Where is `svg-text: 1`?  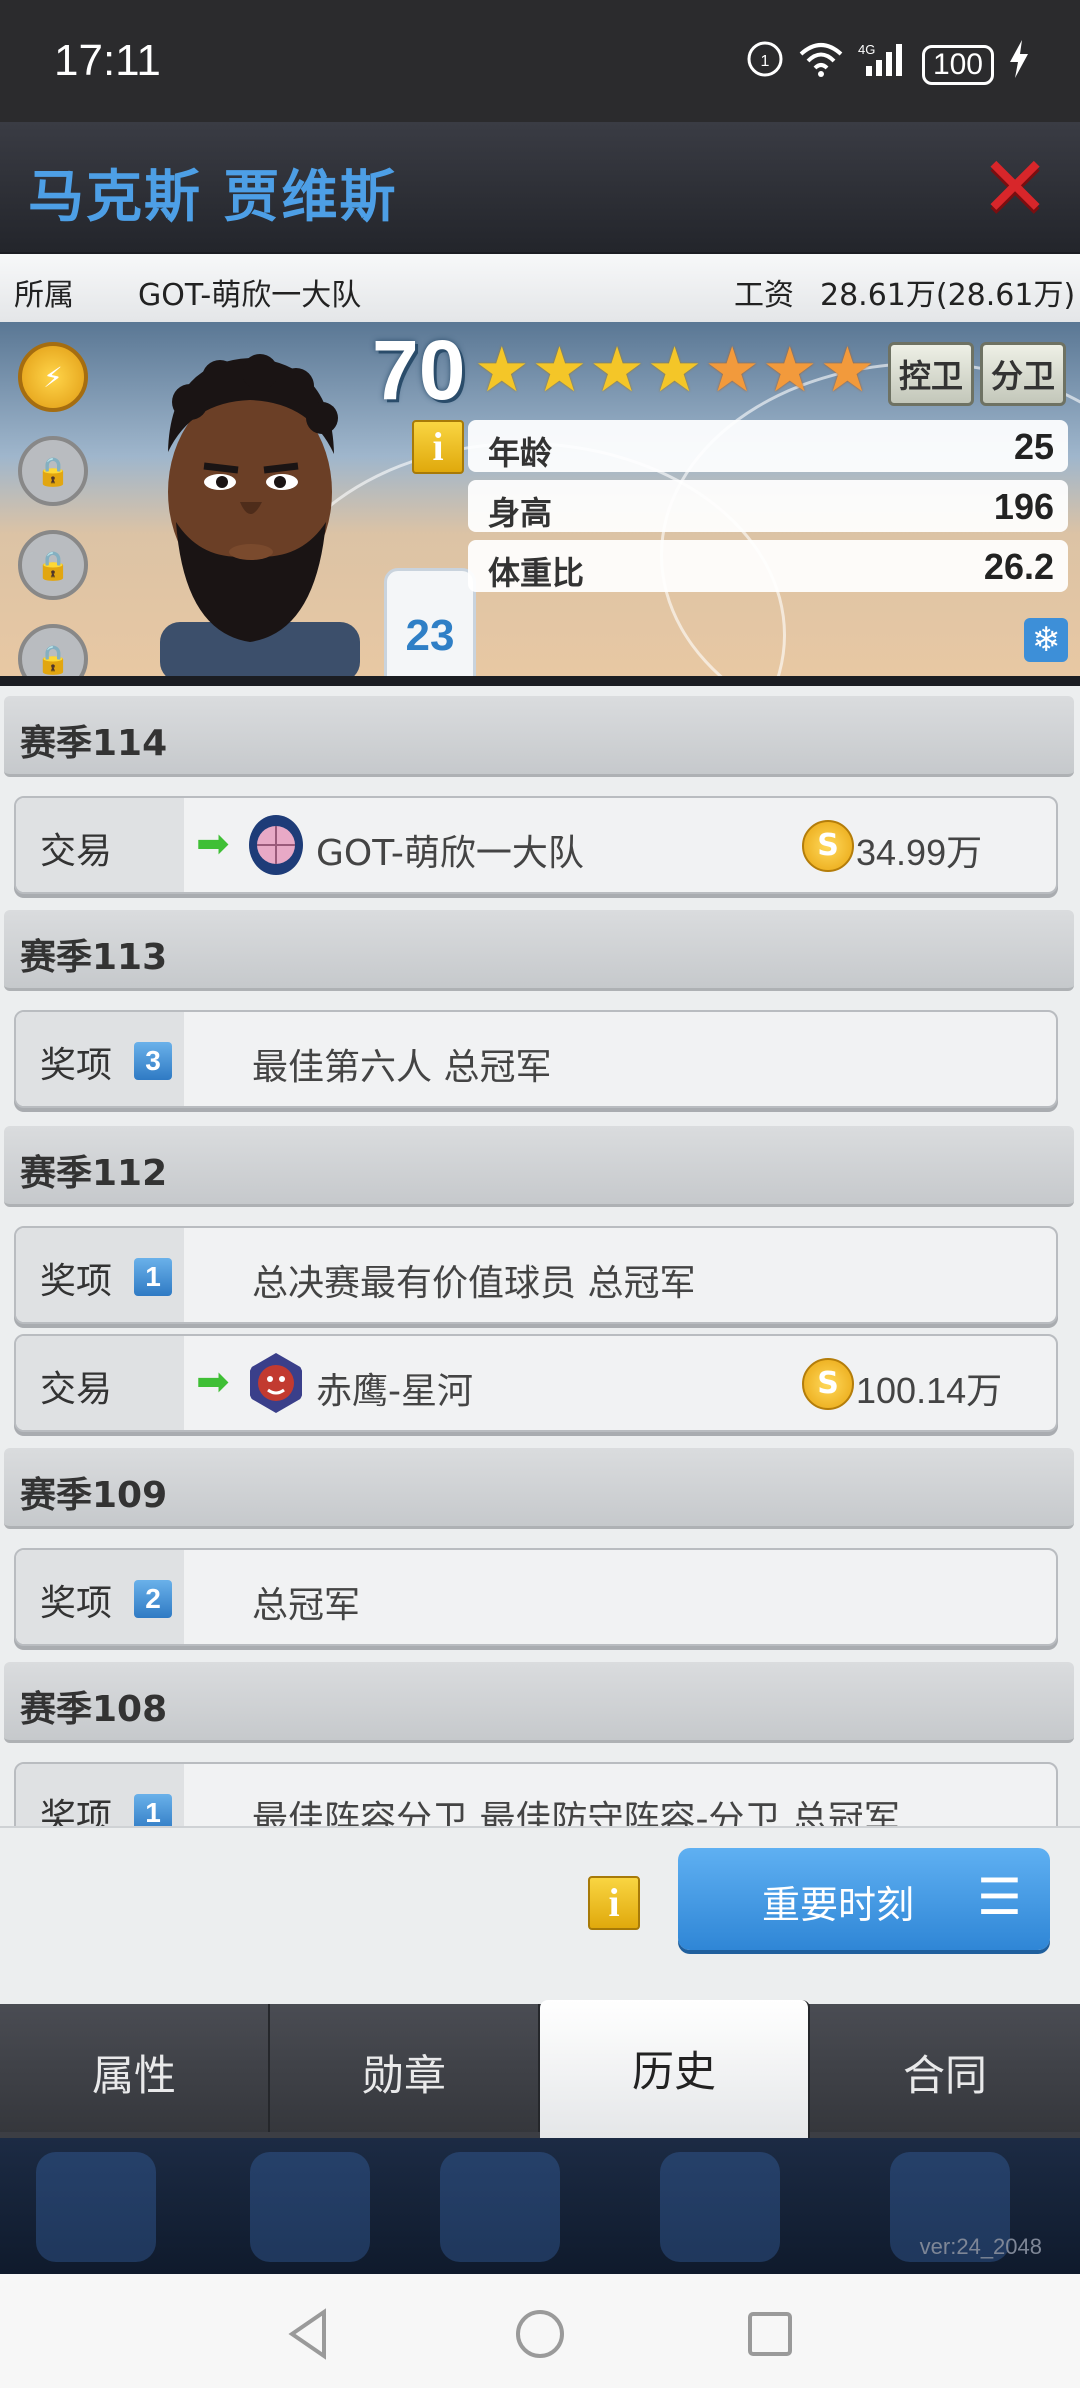
svg-text: 1 is located at coordinates (764, 61).